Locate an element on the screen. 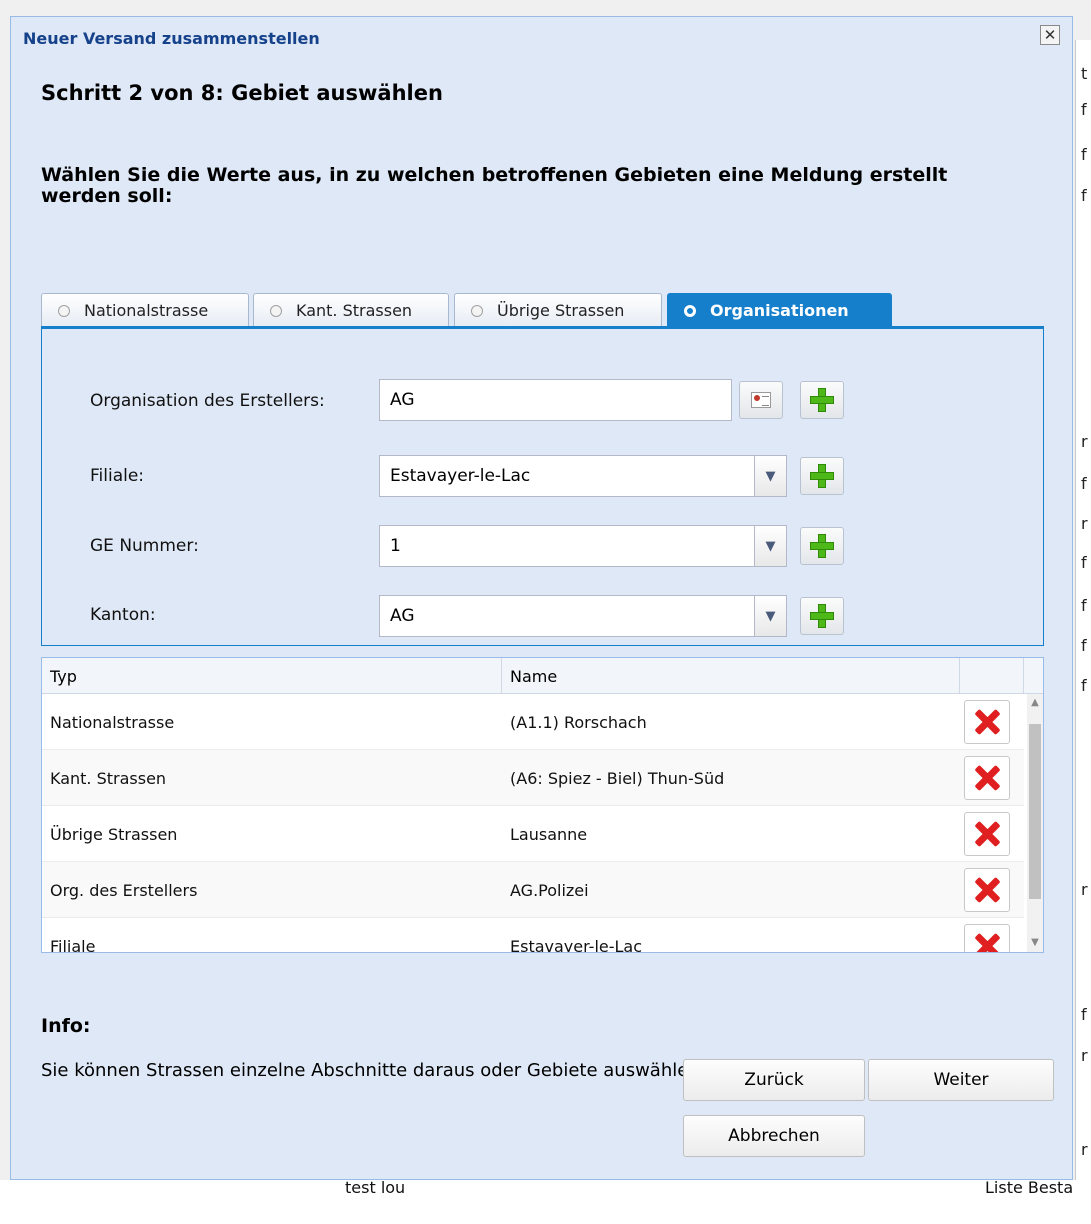 The image size is (1091, 1224). row-name: (A6: Spiez - Biel) Thun-Süd is located at coordinates (617, 778).